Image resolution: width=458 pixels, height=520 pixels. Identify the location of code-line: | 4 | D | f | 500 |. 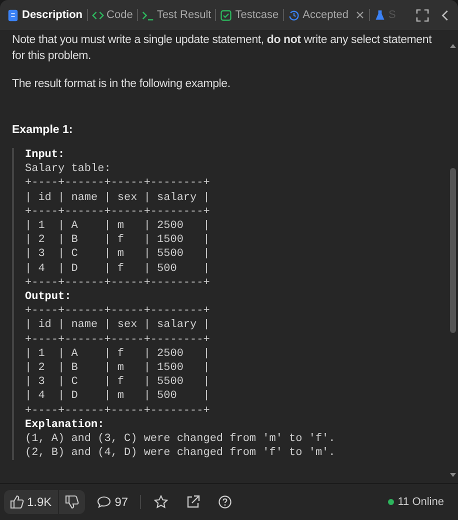
(118, 269).